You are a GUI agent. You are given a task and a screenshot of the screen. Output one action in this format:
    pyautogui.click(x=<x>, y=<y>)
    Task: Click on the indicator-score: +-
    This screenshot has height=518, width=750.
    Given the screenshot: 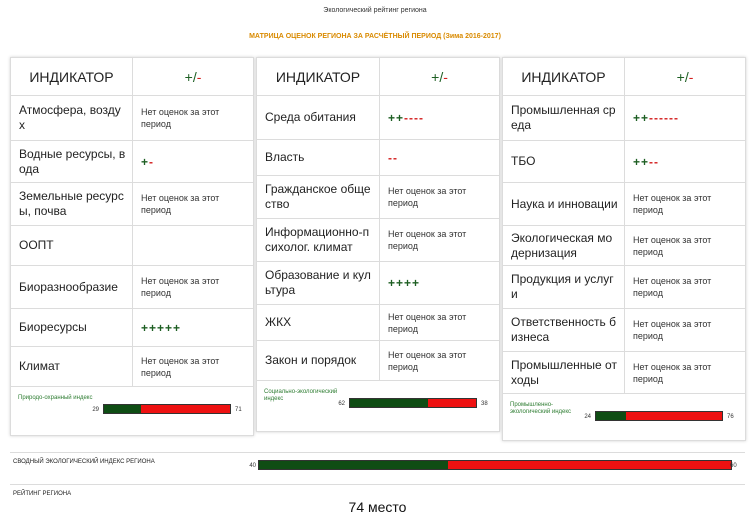 What is the action you would take?
    pyautogui.click(x=193, y=161)
    